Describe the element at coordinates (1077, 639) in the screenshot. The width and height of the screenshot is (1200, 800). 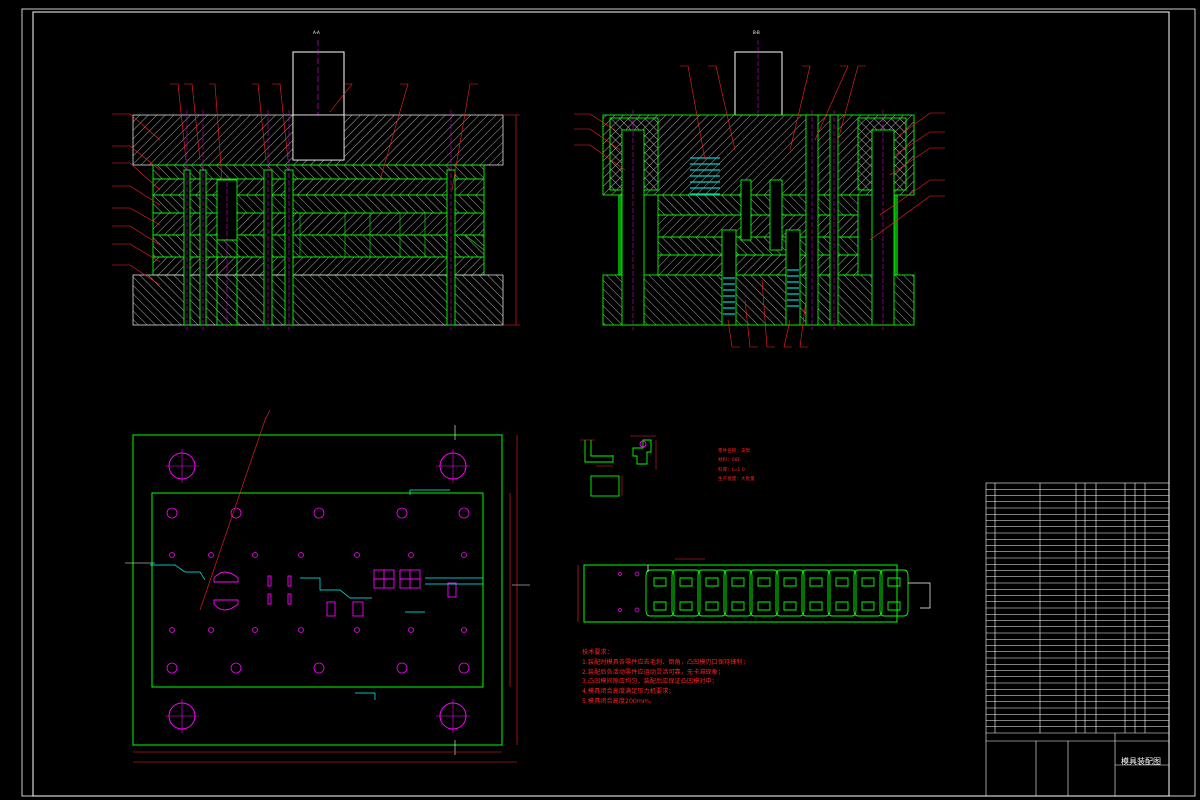
I see `title-block` at that location.